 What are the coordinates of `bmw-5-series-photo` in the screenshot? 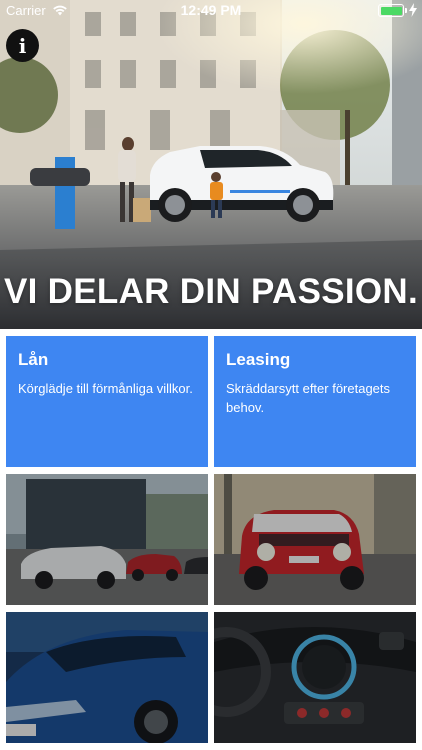 It's located at (107, 677).